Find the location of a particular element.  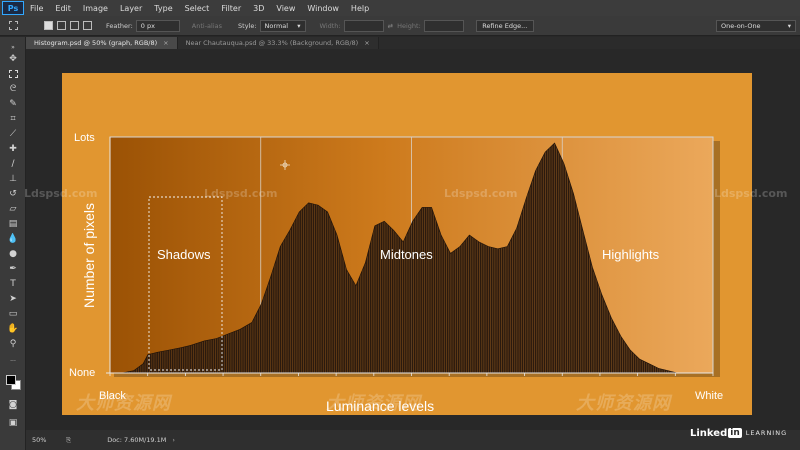

menu-select: Select is located at coordinates (197, 8).